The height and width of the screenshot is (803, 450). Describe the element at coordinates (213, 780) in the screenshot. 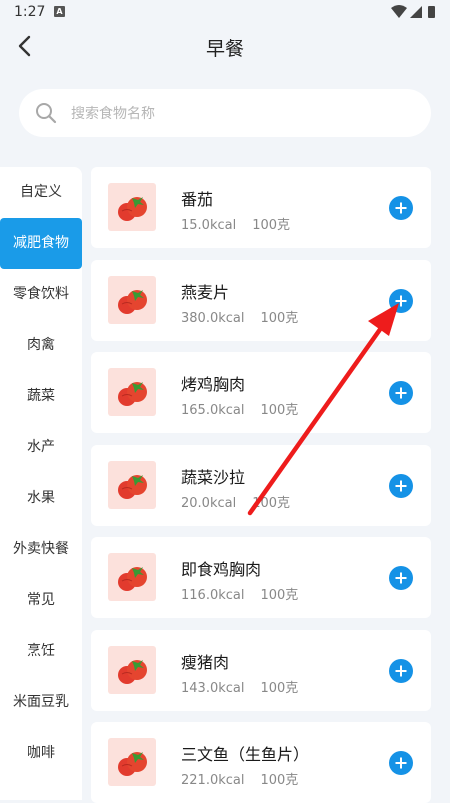

I see `food-kcal: 221.0kcal` at that location.